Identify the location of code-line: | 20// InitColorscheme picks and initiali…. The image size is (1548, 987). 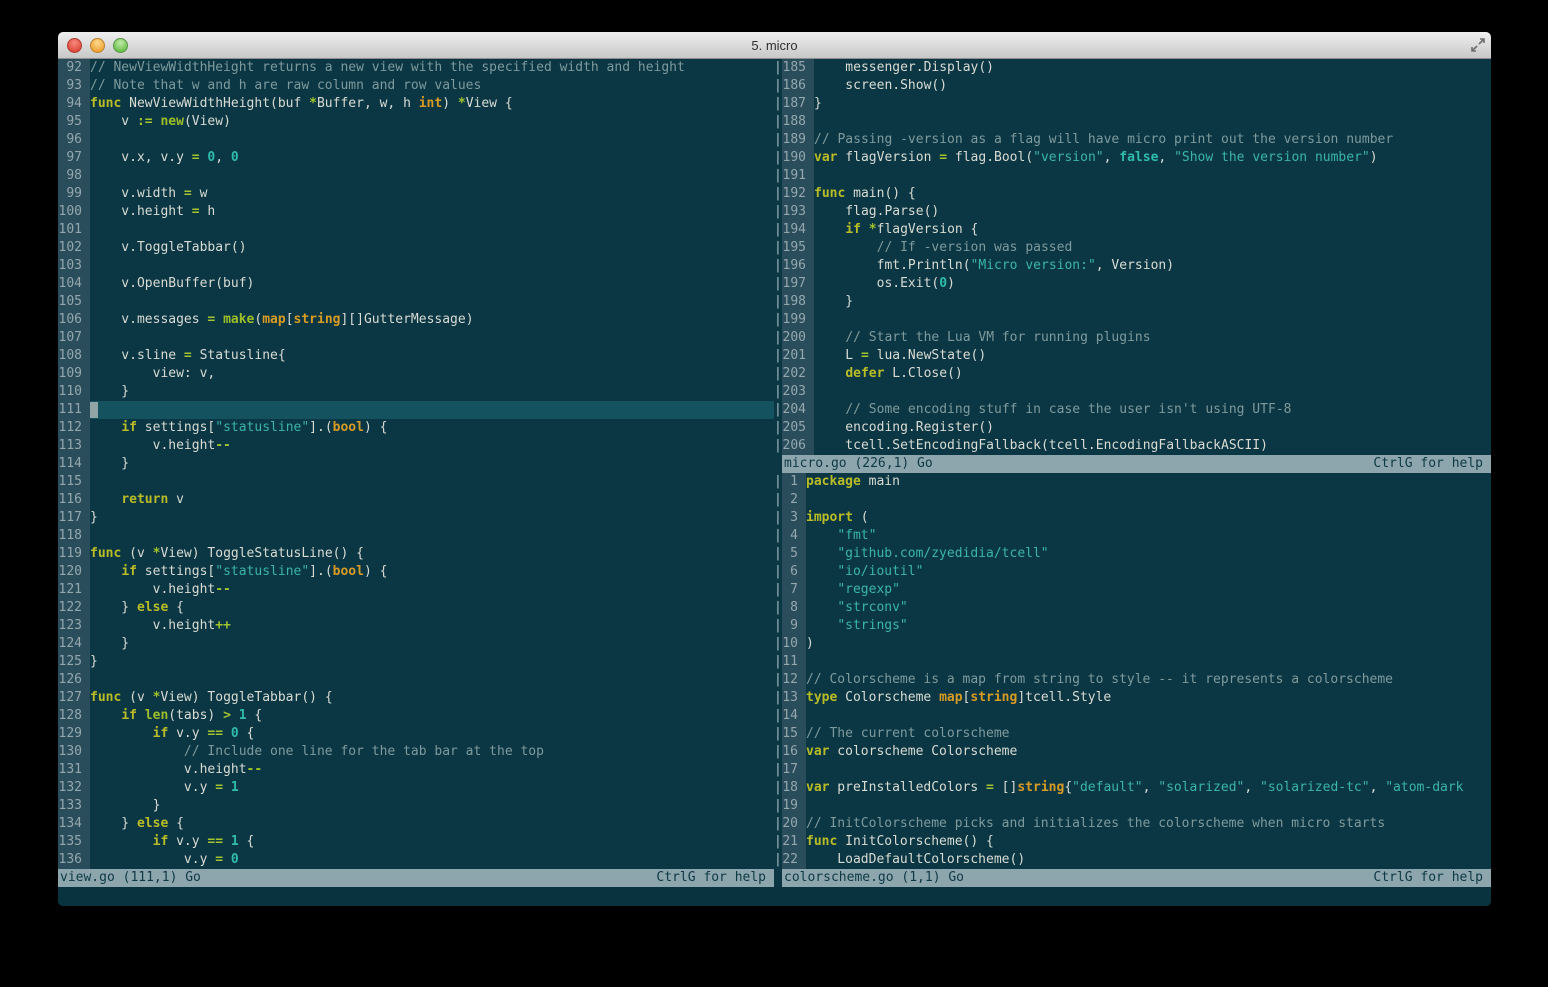
(1132, 824).